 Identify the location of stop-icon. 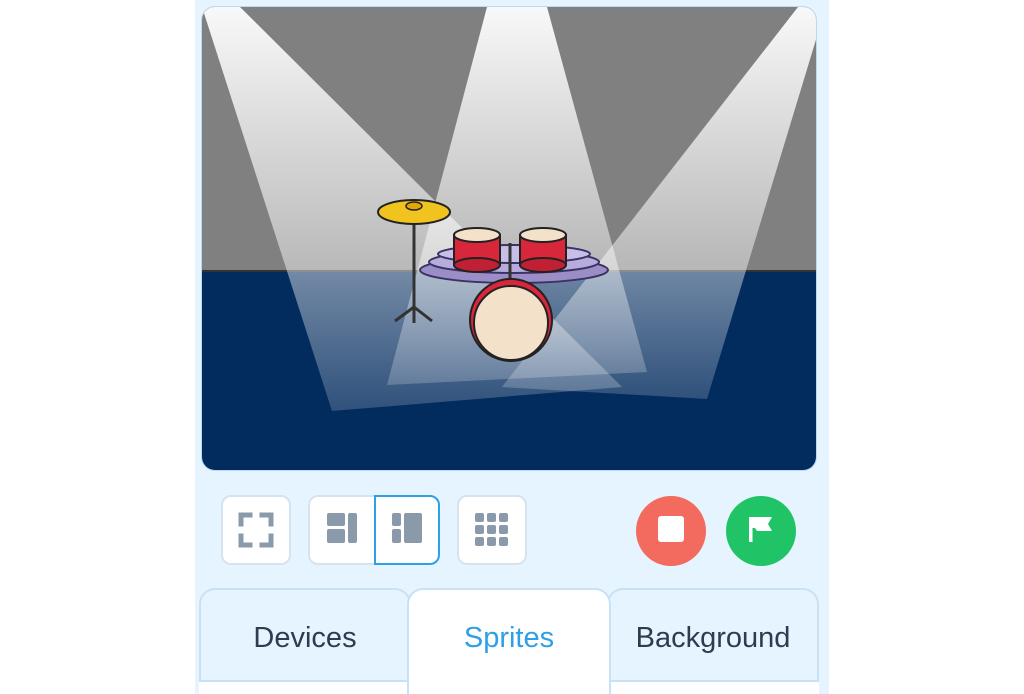
(671, 531).